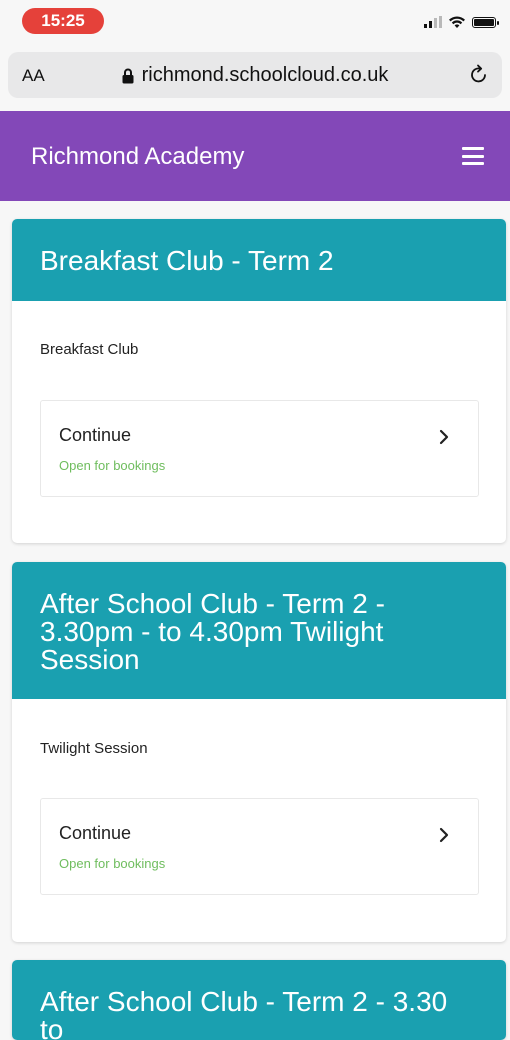 This screenshot has height=1040, width=510. I want to click on reload-icon, so click(479, 74).